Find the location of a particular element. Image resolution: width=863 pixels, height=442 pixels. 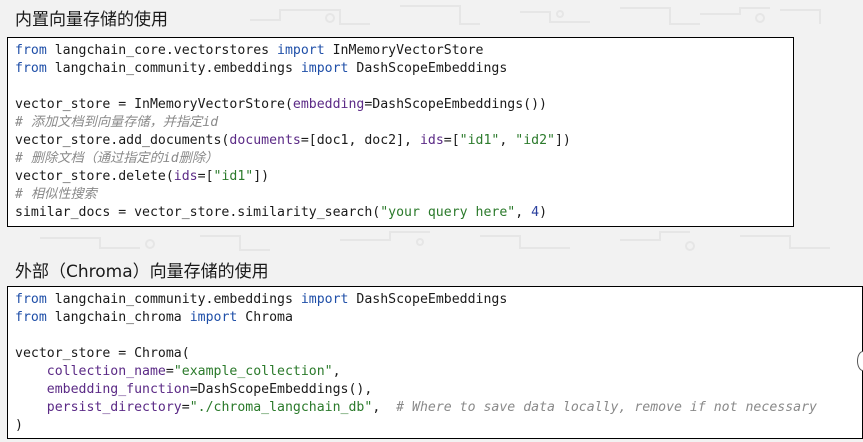

code-line: collection_name="example_collection", is located at coordinates (438, 372).